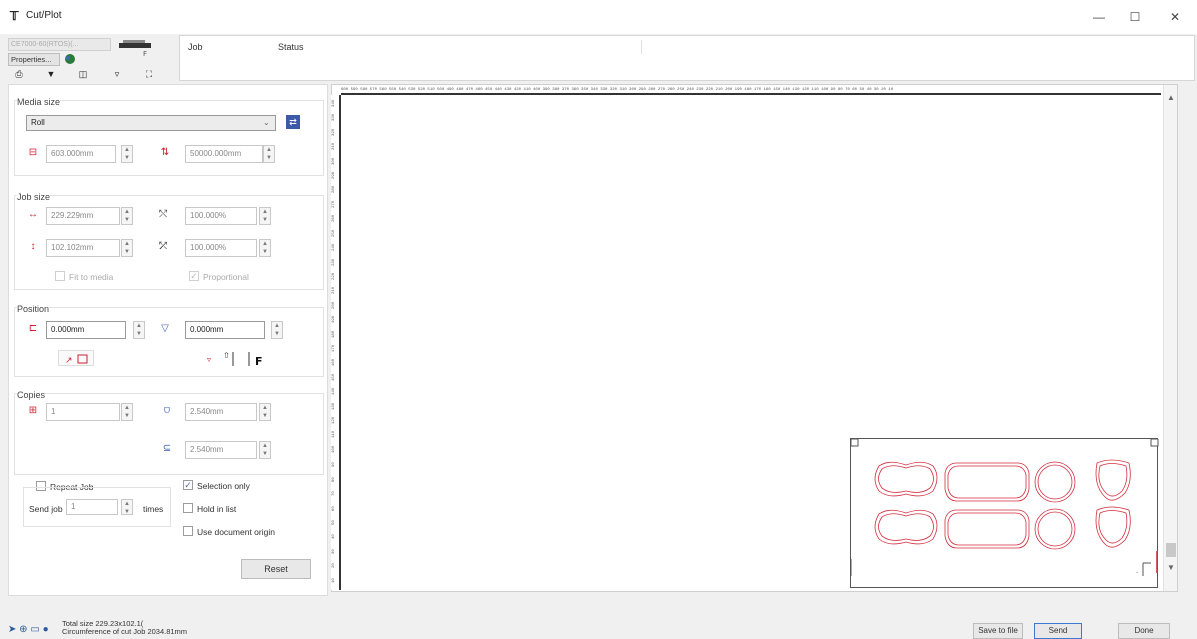 Image resolution: width=1197 pixels, height=639 pixels. Describe the element at coordinates (334, 551) in the screenshot. I see `left-ruler-tick-label: 30` at that location.